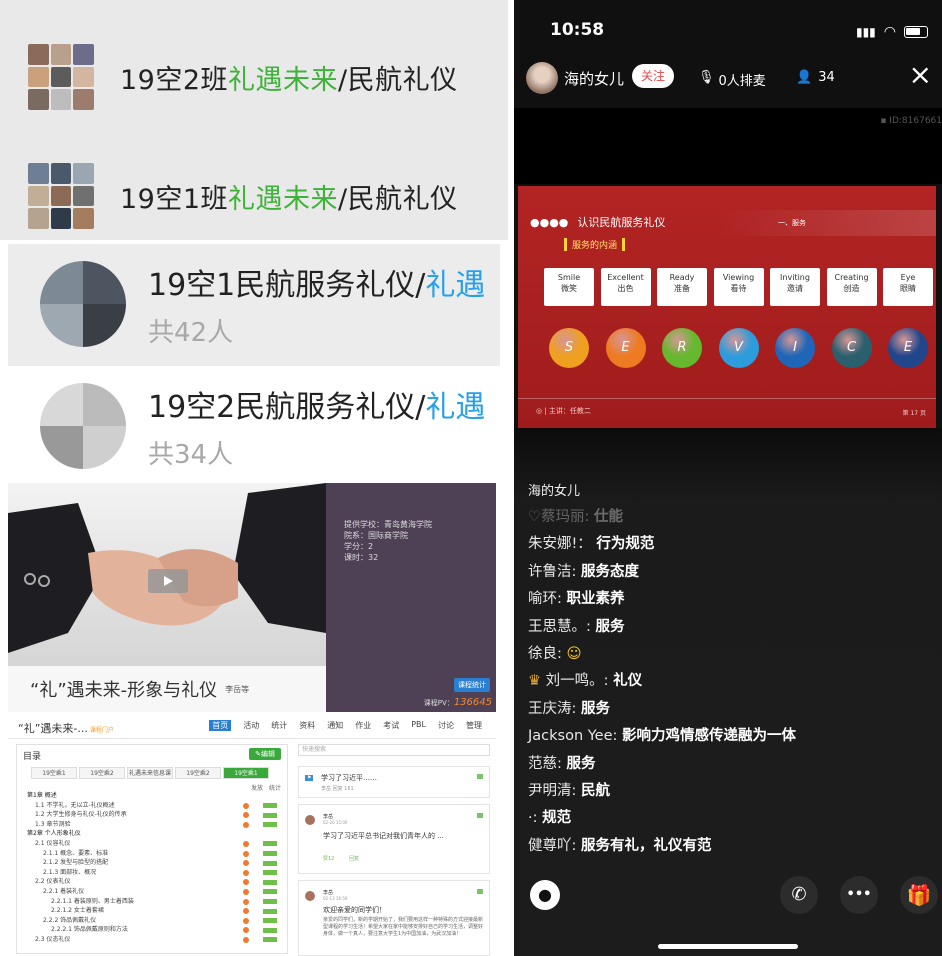 Image resolution: width=942 pixels, height=956 pixels. What do you see at coordinates (398, 80) in the screenshot?
I see `group-name-suffix: /民航礼仪` at bounding box center [398, 80].